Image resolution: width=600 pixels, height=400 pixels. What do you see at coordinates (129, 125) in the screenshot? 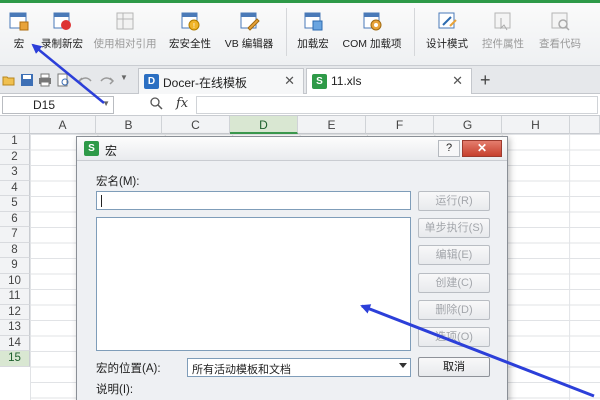
I see `column-header-b: B` at bounding box center [129, 125].